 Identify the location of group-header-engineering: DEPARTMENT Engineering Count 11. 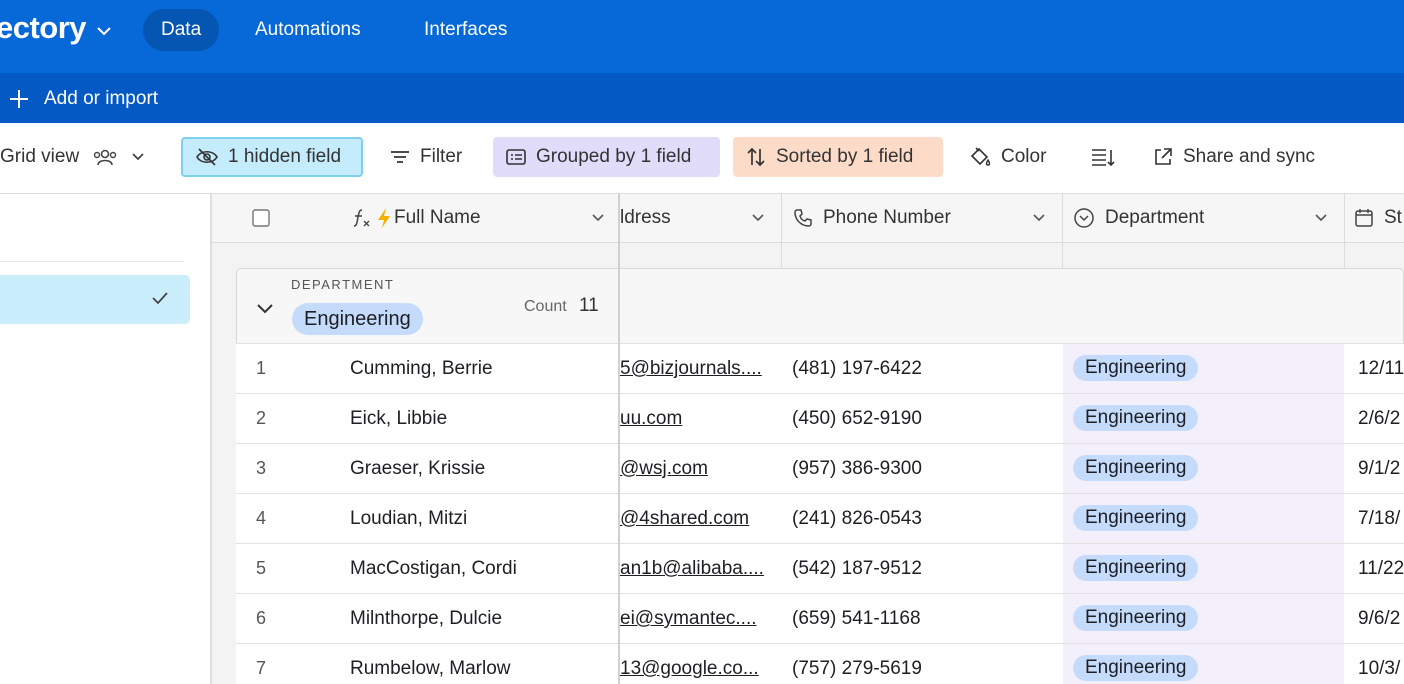
(820, 306).